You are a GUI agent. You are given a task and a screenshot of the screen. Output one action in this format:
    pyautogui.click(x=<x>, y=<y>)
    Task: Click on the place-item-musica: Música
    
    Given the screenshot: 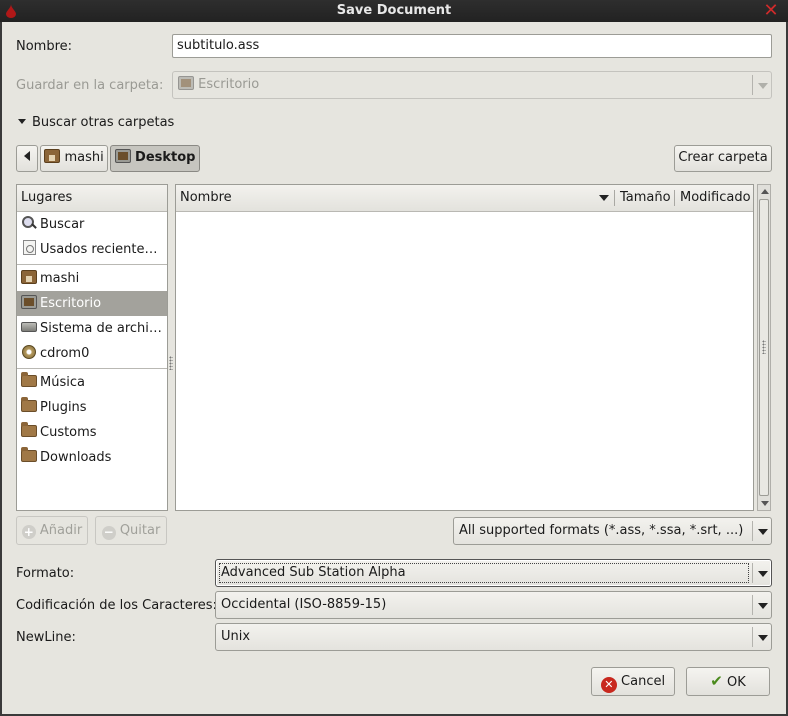 What is the action you would take?
    pyautogui.click(x=92, y=382)
    